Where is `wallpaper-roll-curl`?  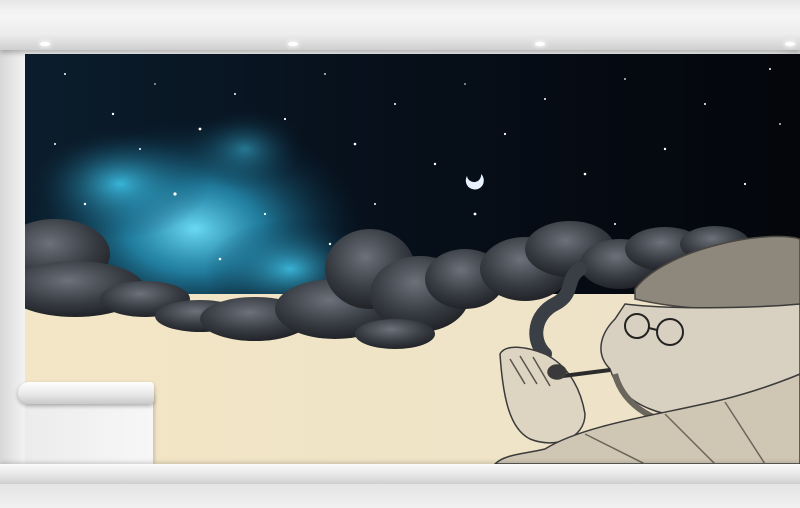
wallpaper-roll-curl is located at coordinates (86, 393).